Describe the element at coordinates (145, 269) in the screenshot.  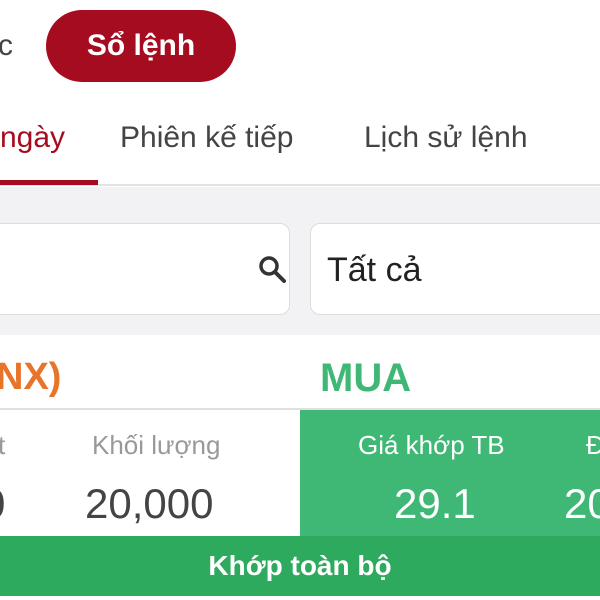
I see `symbol-search-input` at that location.